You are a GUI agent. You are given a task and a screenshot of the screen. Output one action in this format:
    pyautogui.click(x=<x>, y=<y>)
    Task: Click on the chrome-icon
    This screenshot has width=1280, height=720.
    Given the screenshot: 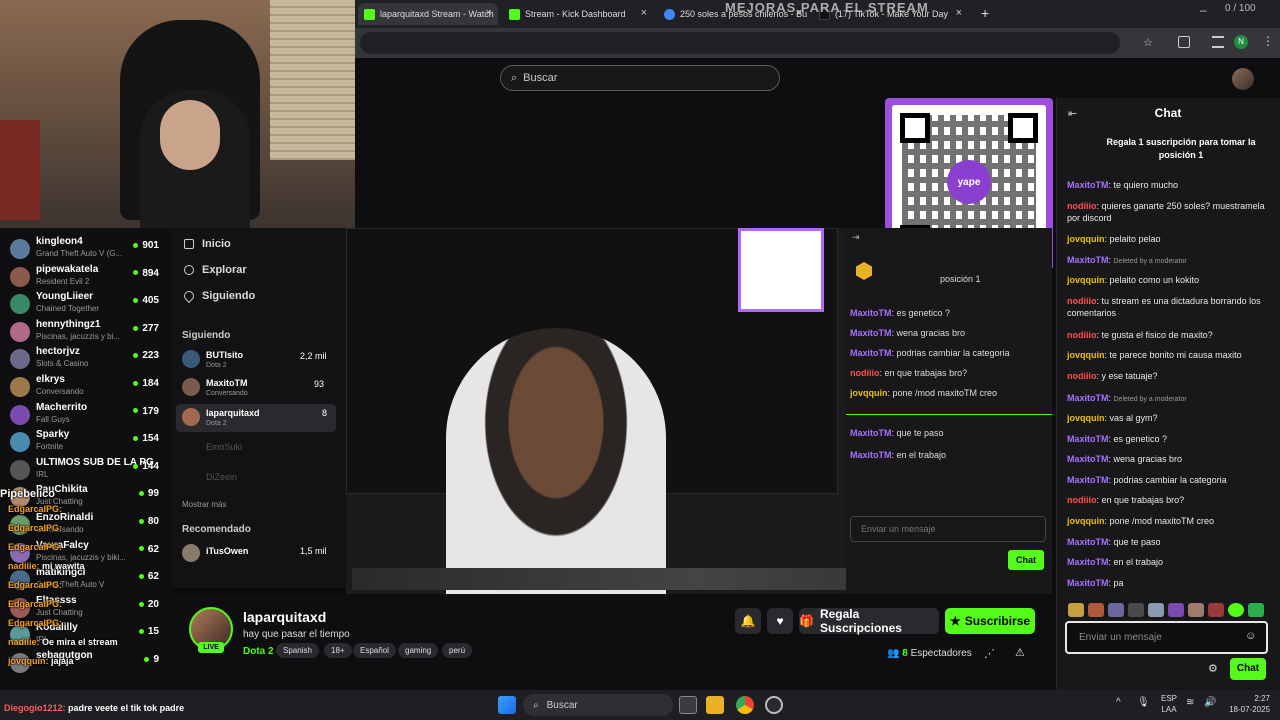 What is the action you would take?
    pyautogui.click(x=745, y=705)
    